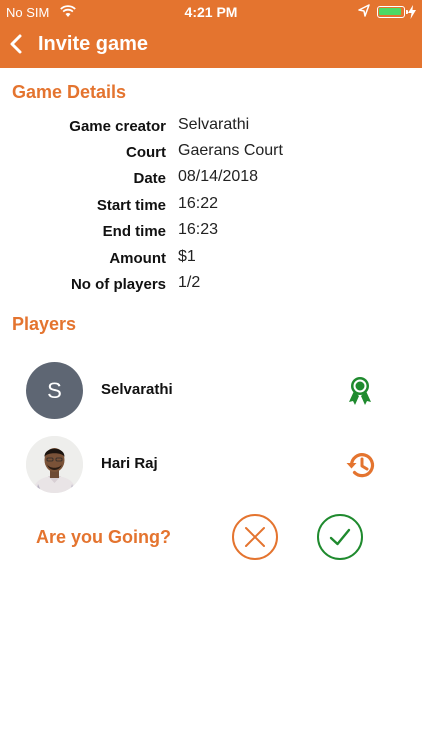 The width and height of the screenshot is (422, 750). I want to click on detail-value: 16:23, so click(198, 229).